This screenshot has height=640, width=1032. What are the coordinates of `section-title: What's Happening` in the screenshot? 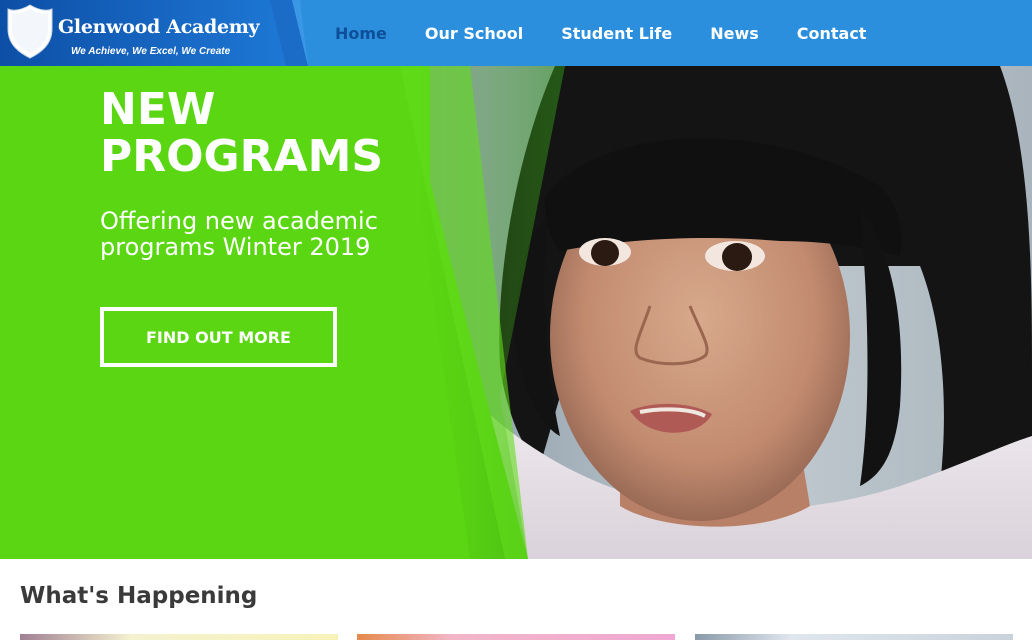 It's located at (139, 596).